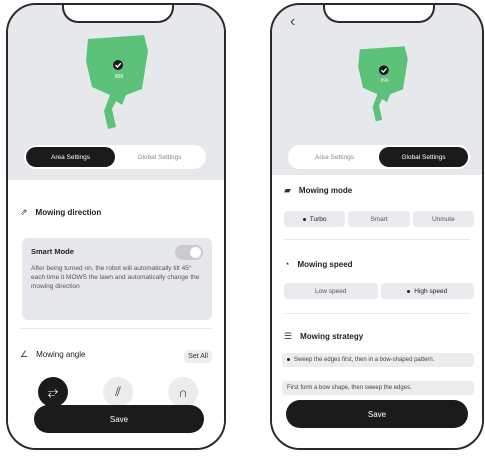 The image size is (485, 457). I want to click on bow-pattern-icon: ⥂, so click(53, 392).